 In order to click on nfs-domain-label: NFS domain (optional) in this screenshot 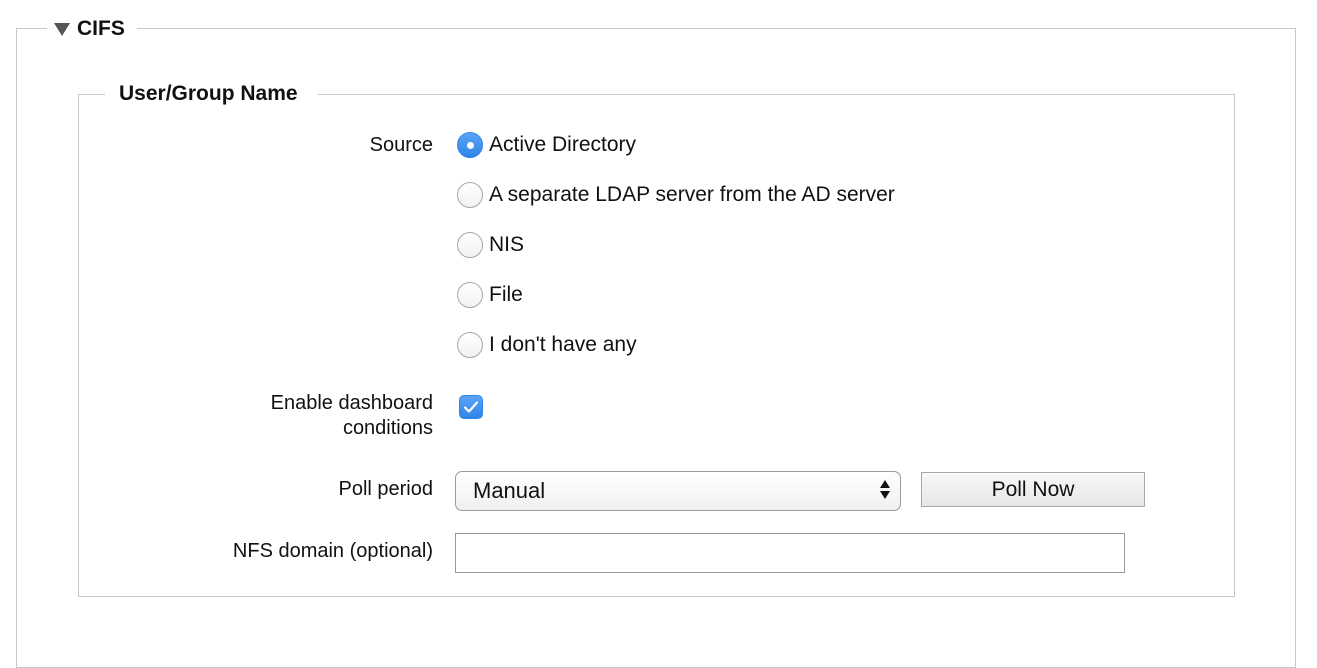, I will do `click(332, 551)`.